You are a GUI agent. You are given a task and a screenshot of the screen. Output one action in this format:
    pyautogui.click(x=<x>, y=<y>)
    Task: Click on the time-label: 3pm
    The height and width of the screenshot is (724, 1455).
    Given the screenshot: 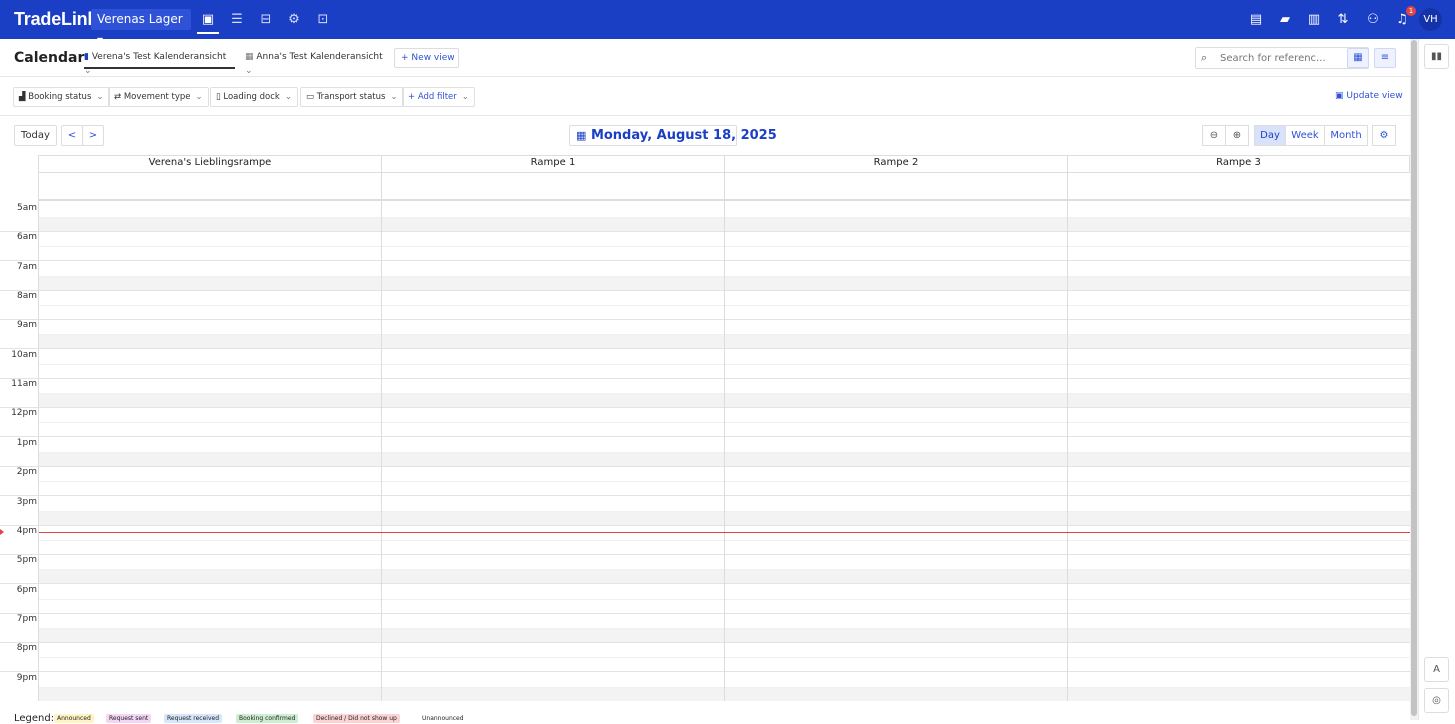 What is the action you would take?
    pyautogui.click(x=26, y=502)
    